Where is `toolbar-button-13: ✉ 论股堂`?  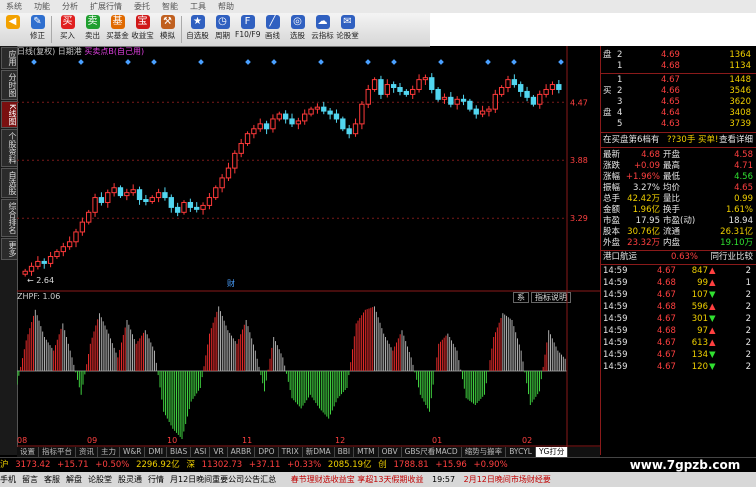
toolbar-button-13: ✉ 论股堂 is located at coordinates (347, 29).